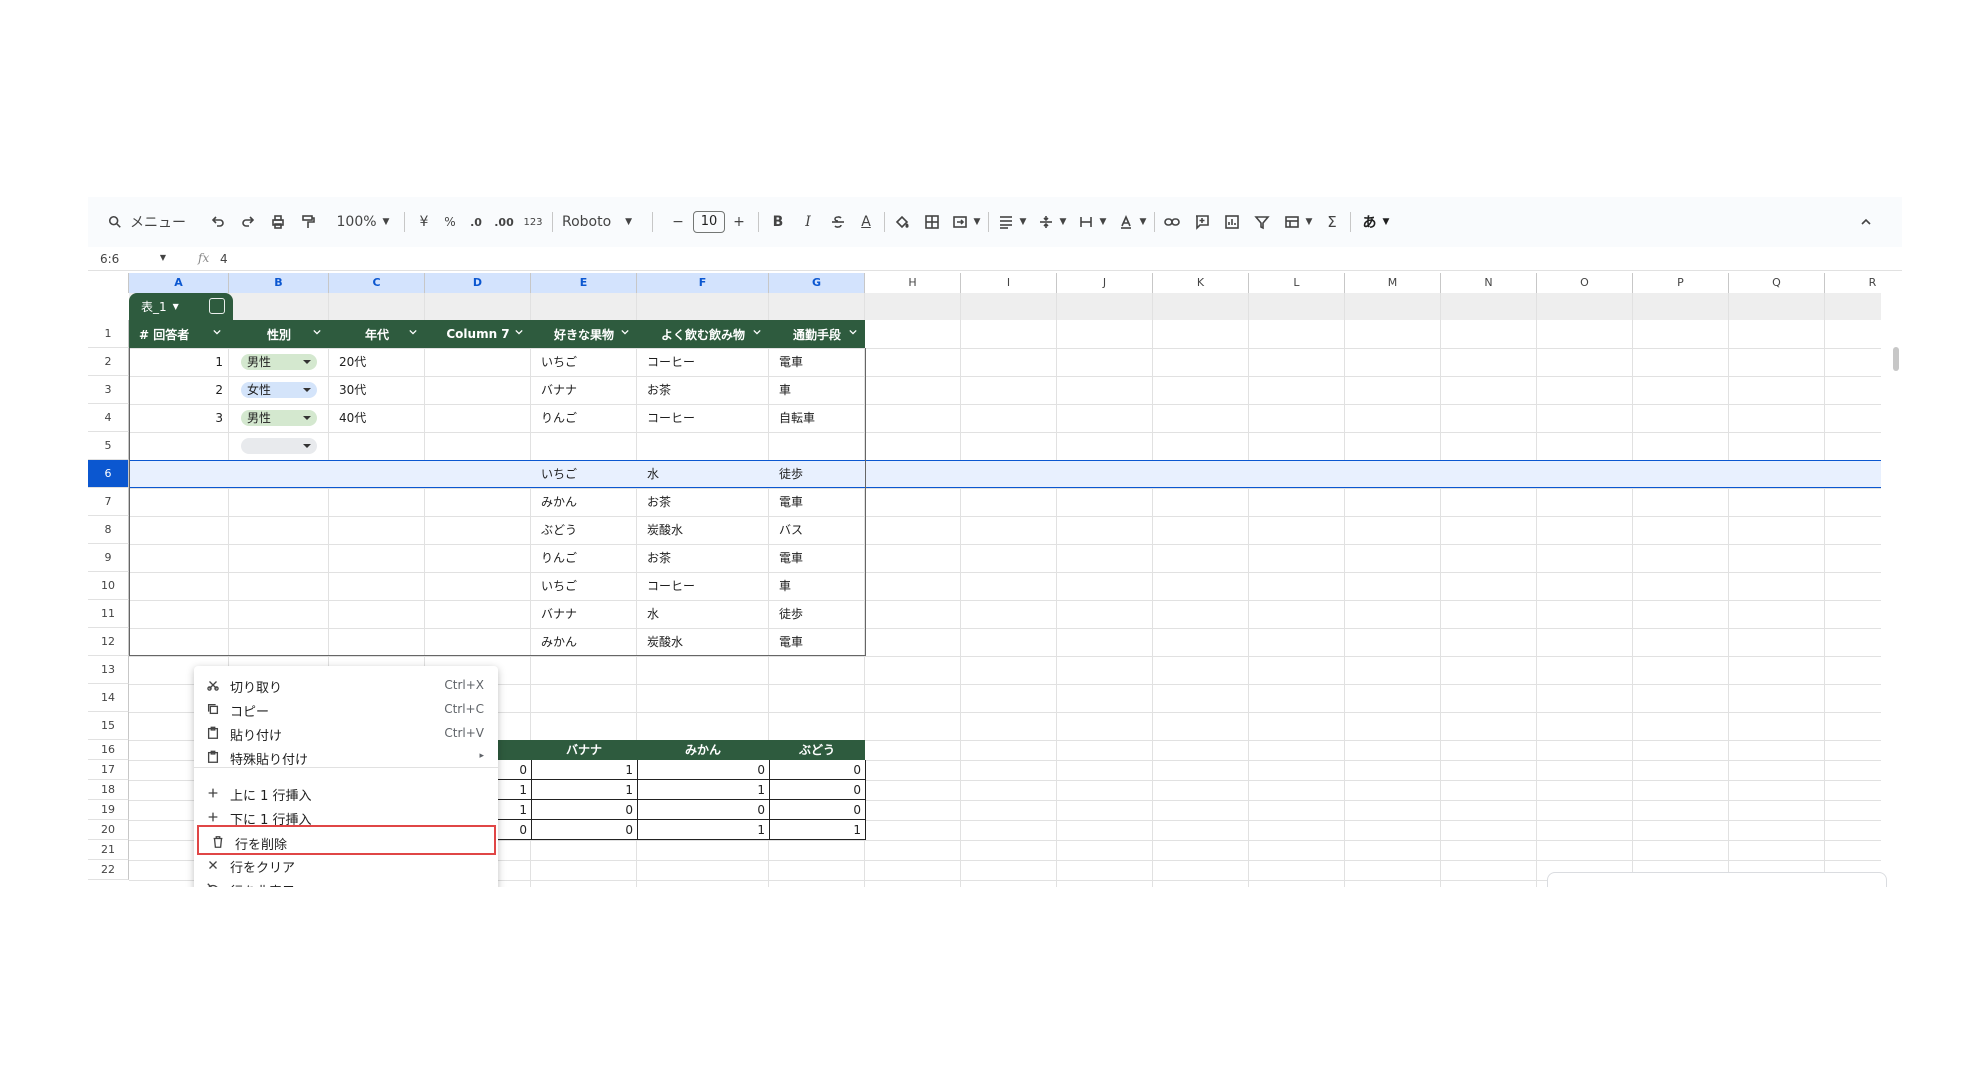  I want to click on row-header: 20, so click(108, 830).